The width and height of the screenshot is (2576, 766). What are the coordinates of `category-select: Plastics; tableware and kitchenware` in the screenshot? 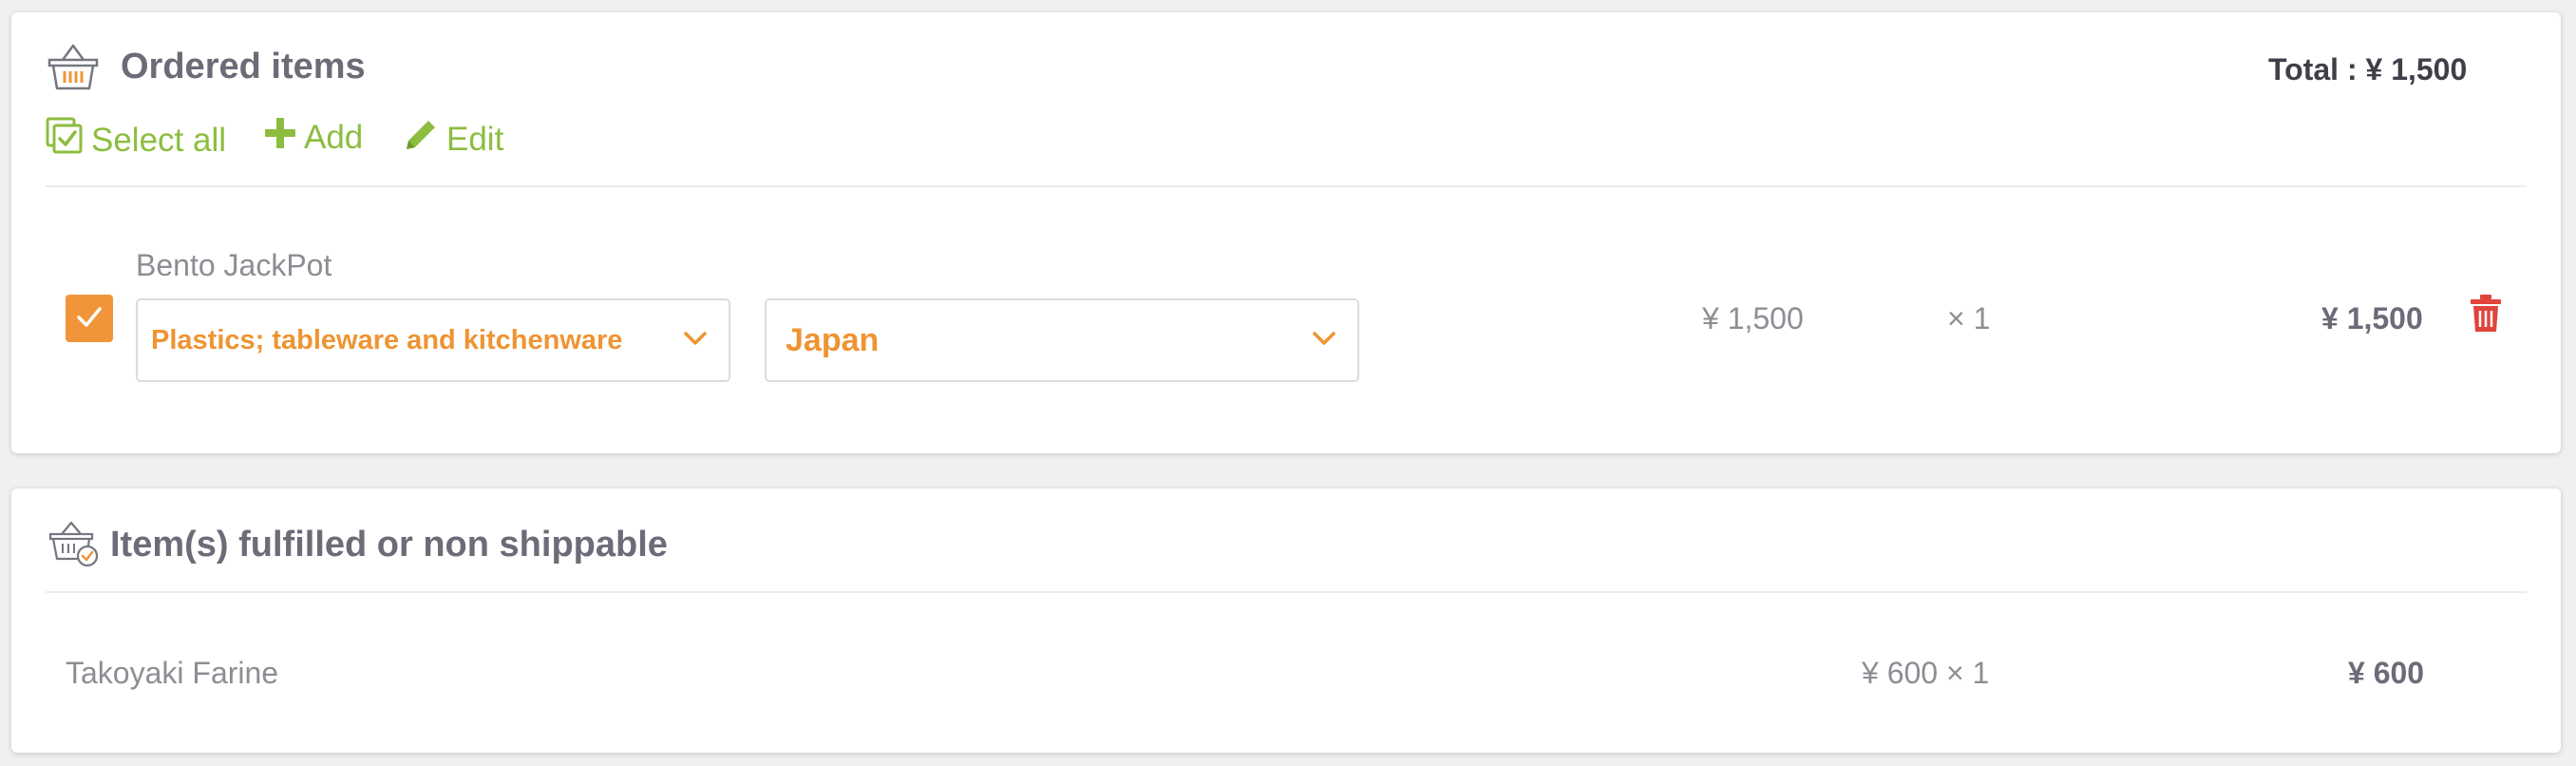 It's located at (433, 340).